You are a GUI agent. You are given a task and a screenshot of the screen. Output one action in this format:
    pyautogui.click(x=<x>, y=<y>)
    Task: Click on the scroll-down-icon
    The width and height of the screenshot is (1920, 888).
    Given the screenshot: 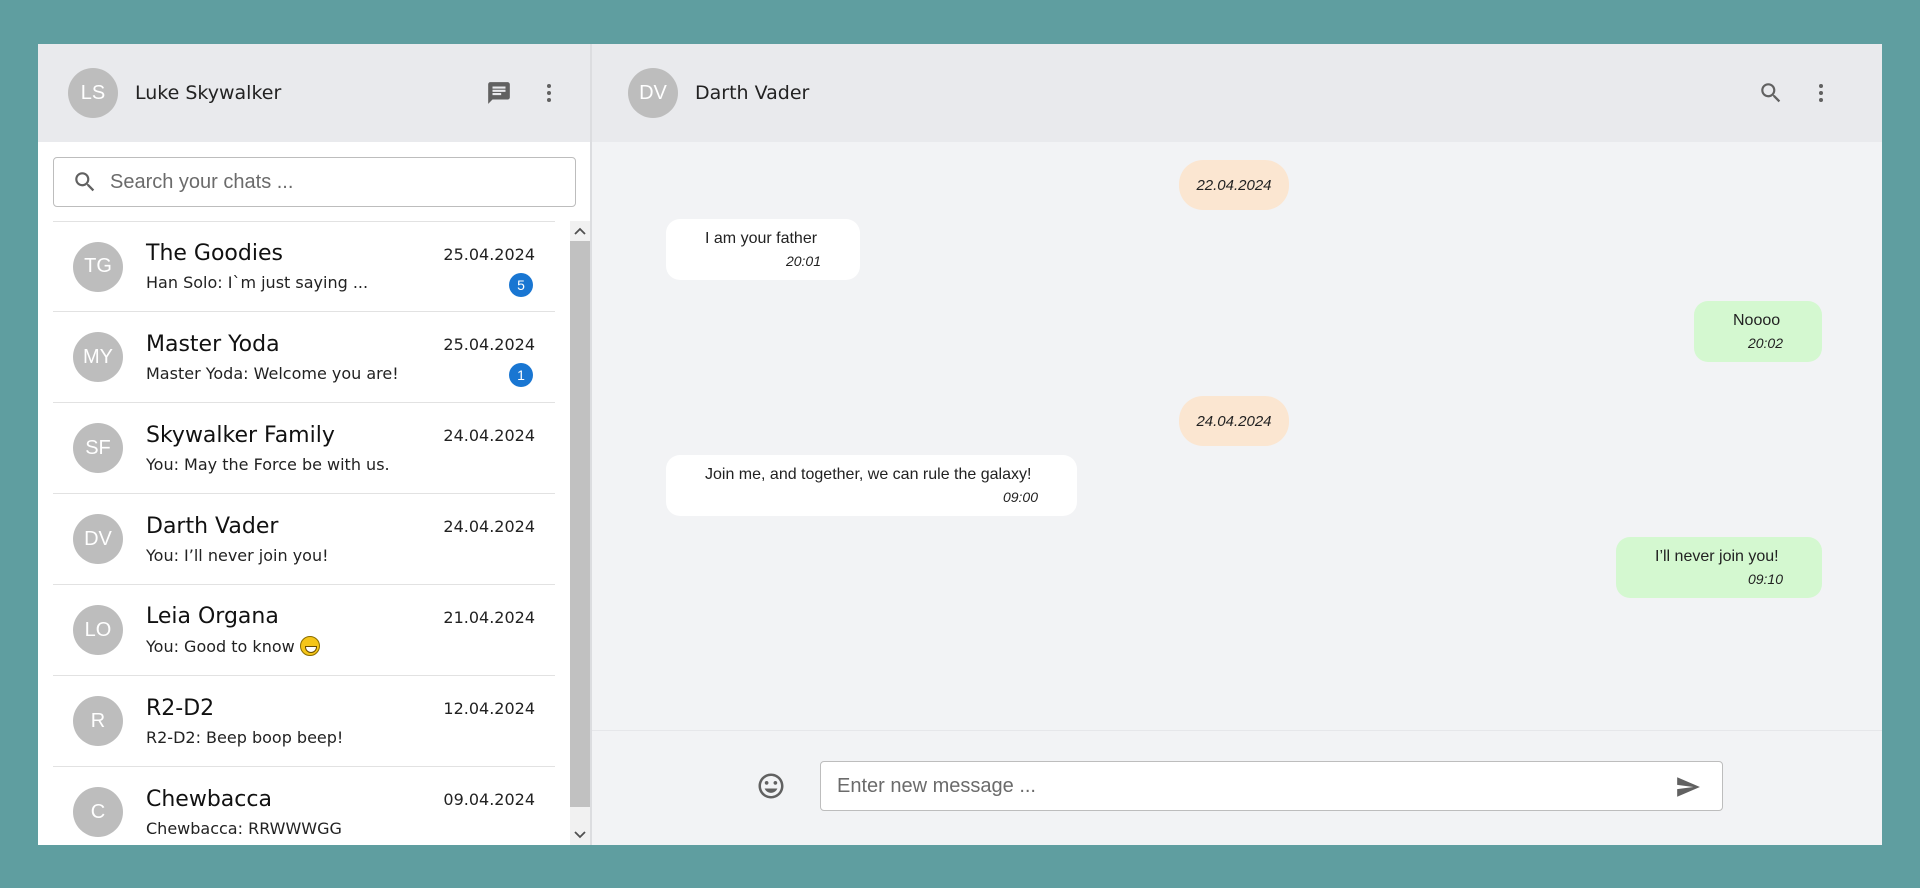 What is the action you would take?
    pyautogui.click(x=580, y=835)
    